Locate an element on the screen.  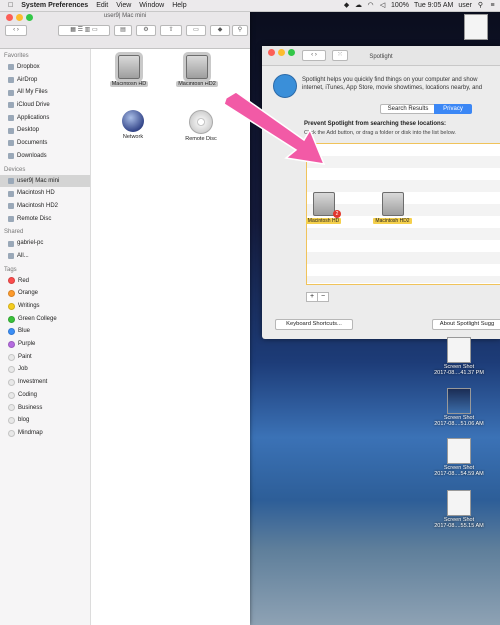
list-item-macintosh-hd2: Macintosh HD2 is located at coordinates (392, 208).